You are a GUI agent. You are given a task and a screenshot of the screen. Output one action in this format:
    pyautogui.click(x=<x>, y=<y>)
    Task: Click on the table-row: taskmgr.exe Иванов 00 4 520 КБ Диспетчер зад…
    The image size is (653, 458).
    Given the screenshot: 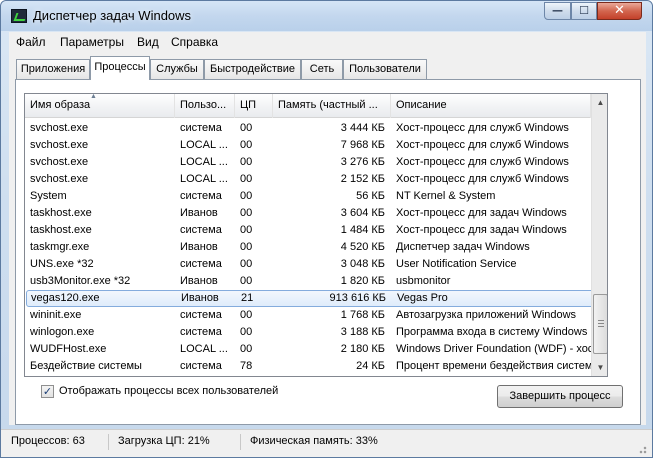 What is the action you would take?
    pyautogui.click(x=316, y=247)
    